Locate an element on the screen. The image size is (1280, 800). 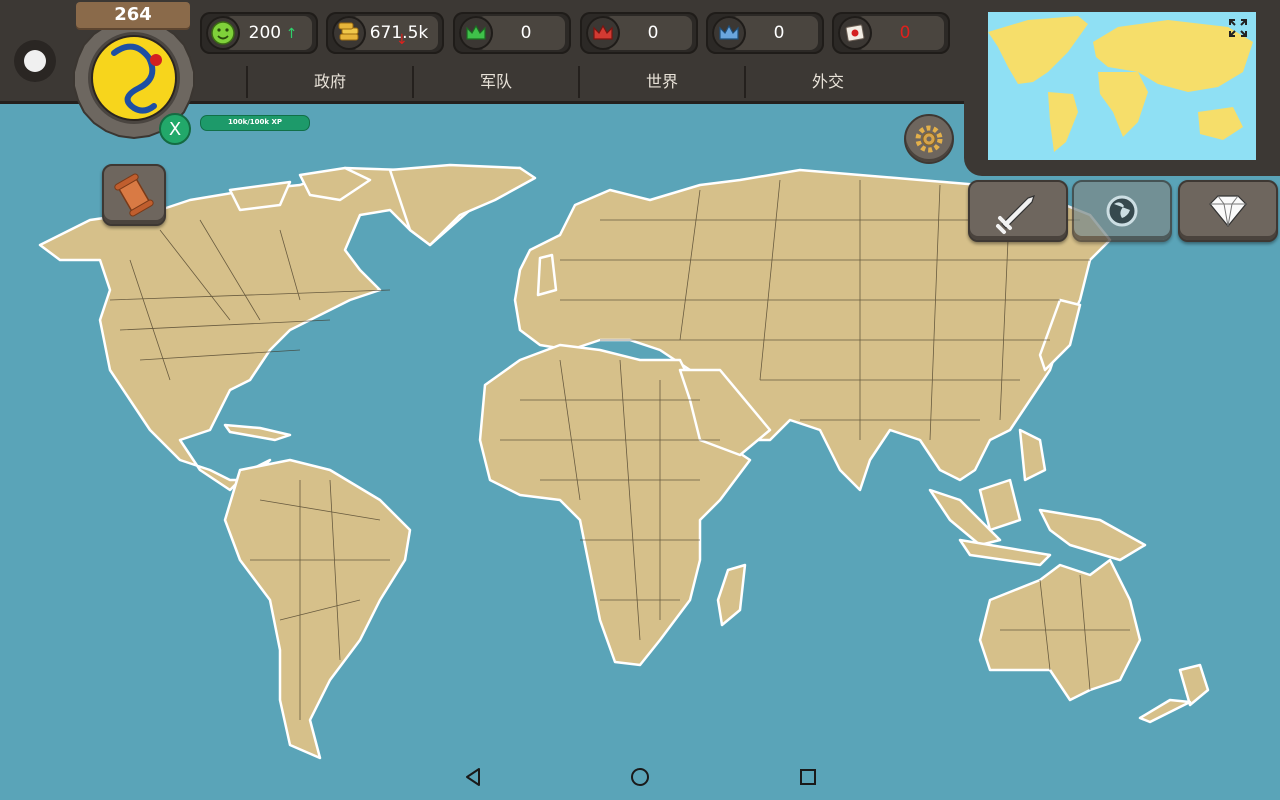
flag-card-icon is located at coordinates (855, 33).